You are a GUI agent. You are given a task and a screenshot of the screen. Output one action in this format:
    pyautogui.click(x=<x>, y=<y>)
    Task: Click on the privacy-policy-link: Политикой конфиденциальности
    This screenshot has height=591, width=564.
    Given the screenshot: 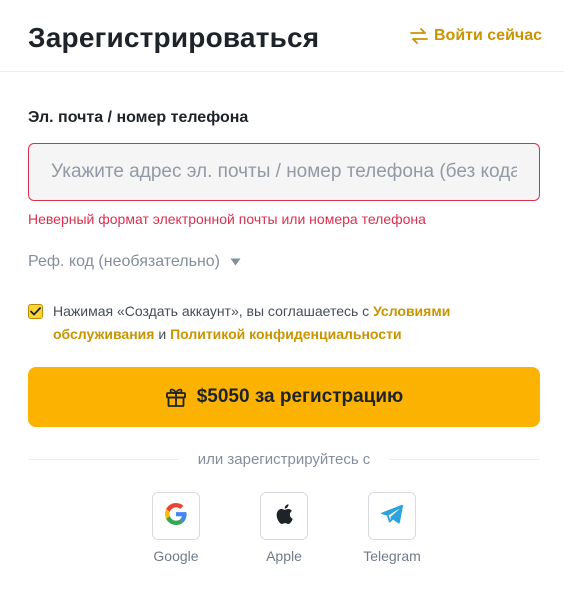 What is the action you would take?
    pyautogui.click(x=286, y=334)
    